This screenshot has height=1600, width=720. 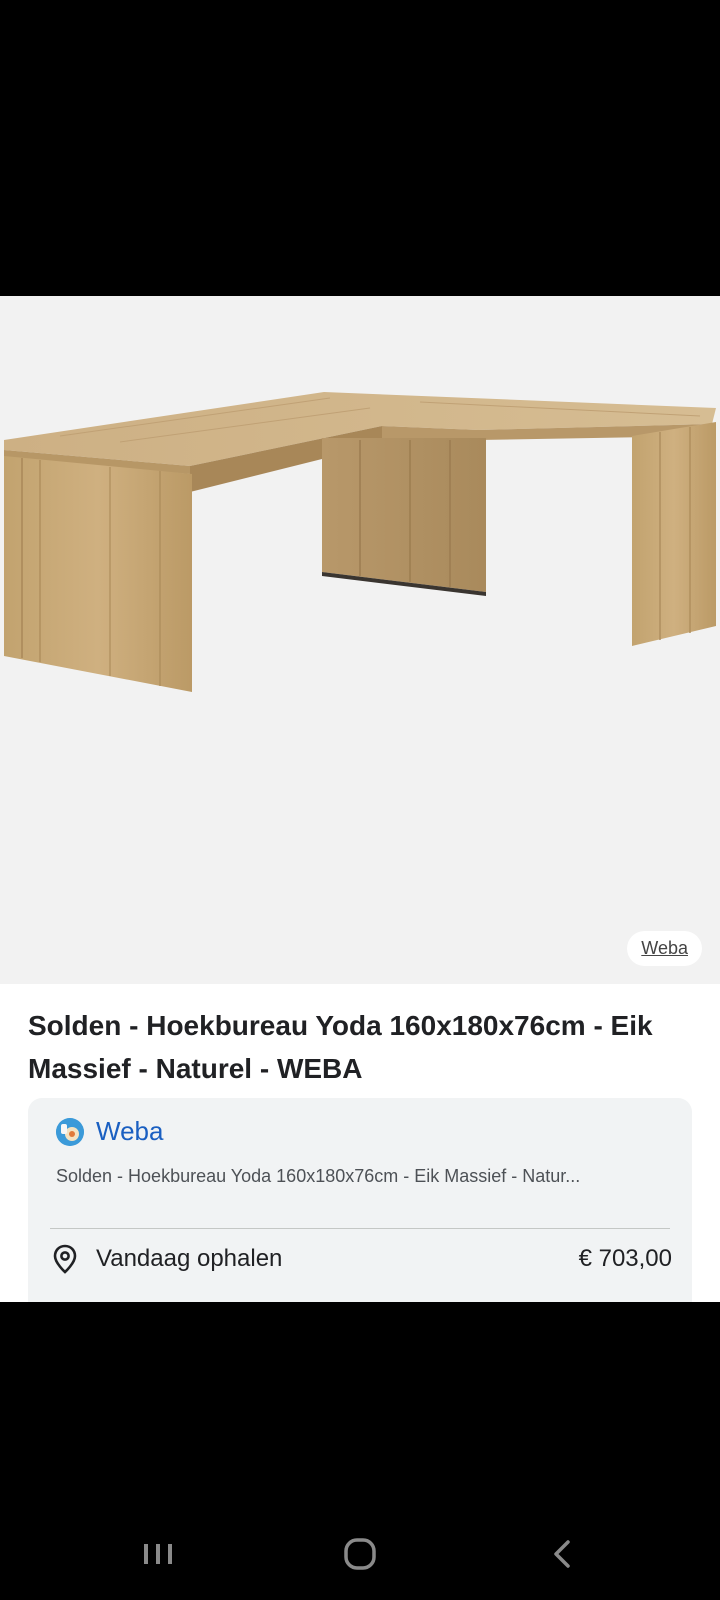 I want to click on price: € 703,00, so click(x=625, y=1258).